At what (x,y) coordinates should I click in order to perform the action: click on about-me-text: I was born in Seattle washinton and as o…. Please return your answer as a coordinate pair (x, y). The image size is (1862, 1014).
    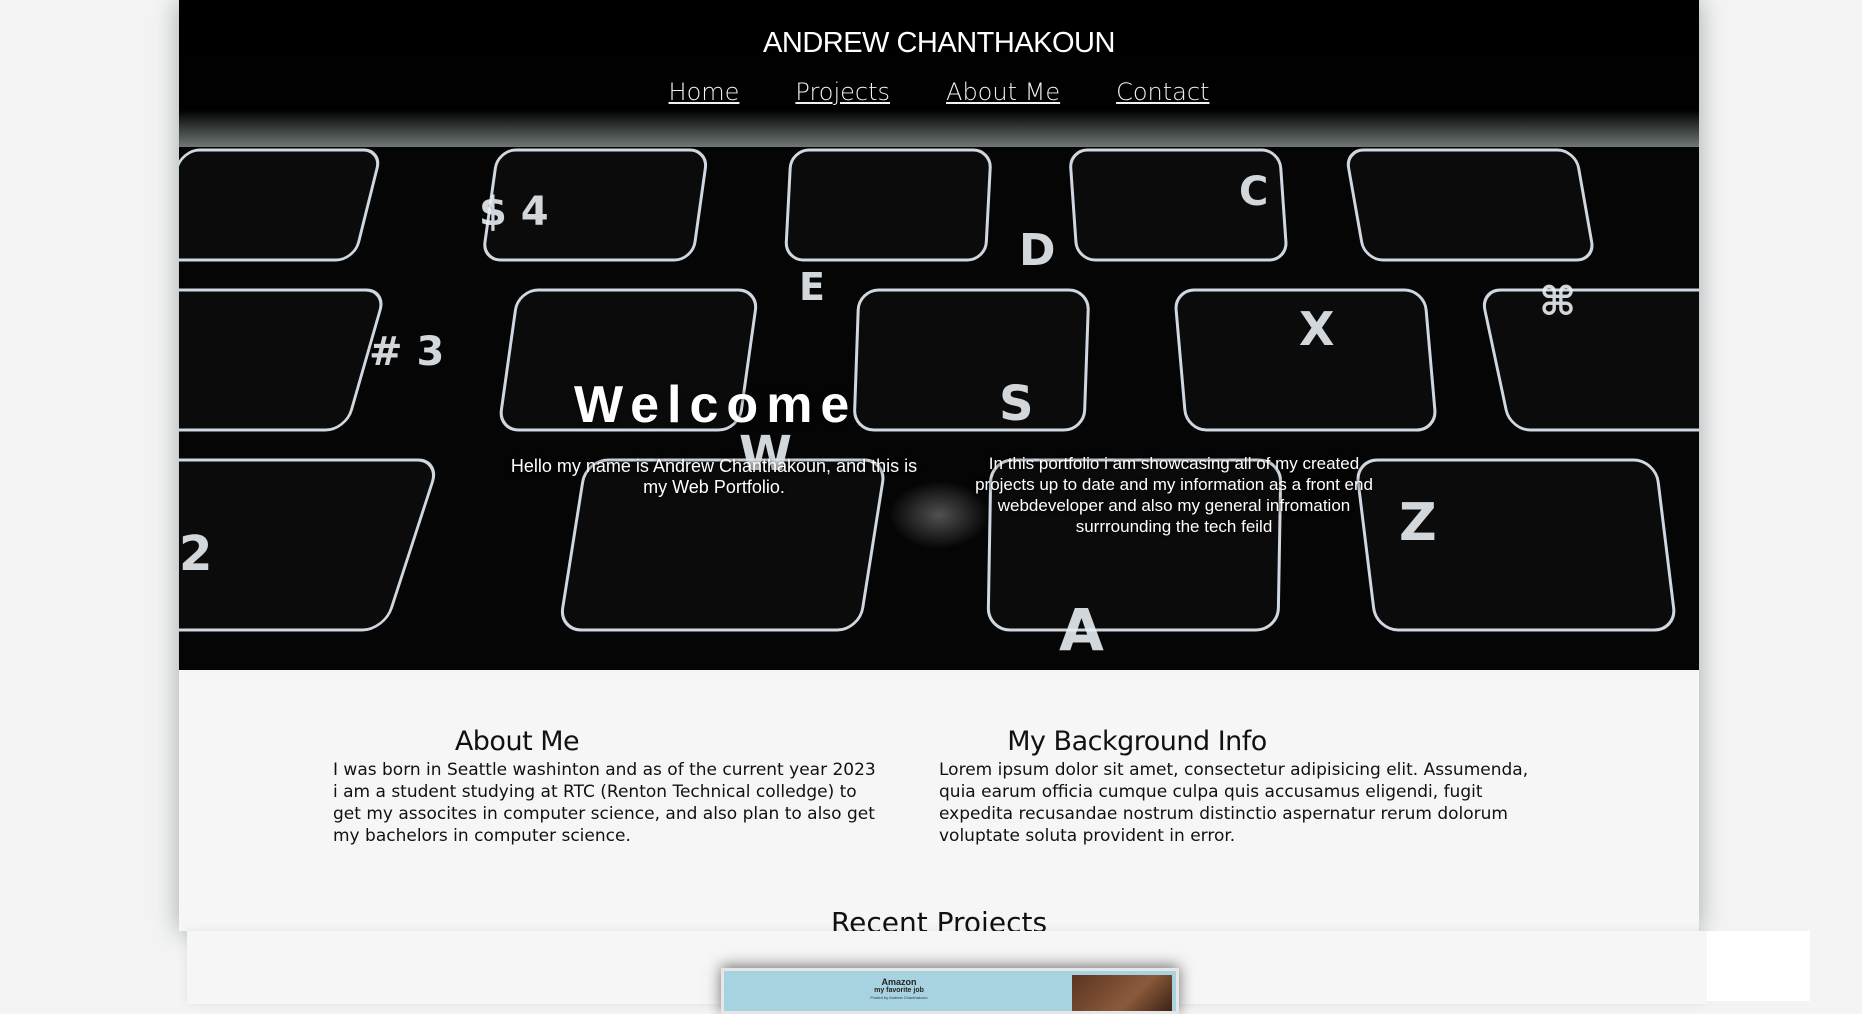
    Looking at the image, I should click on (604, 803).